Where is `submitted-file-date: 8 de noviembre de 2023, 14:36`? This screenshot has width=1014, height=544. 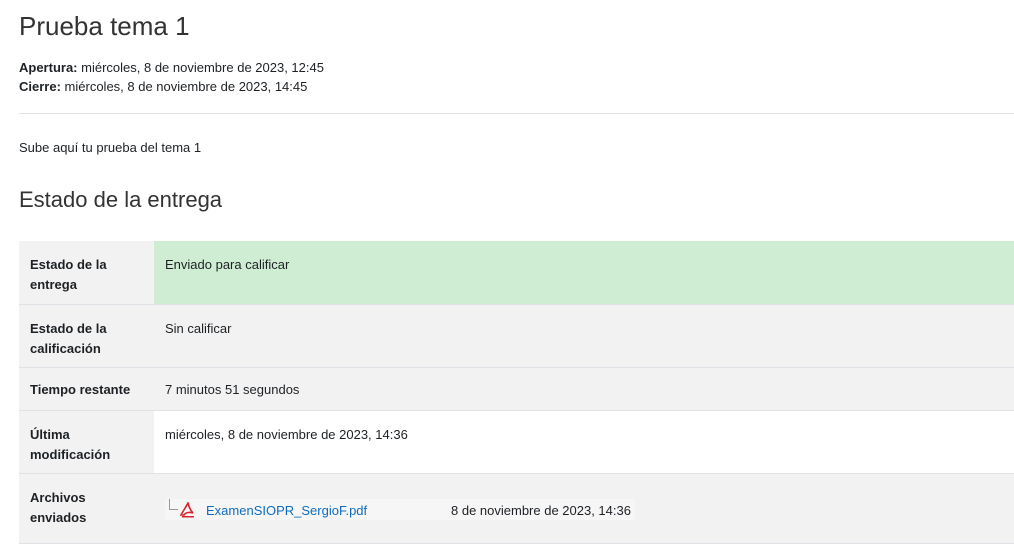 submitted-file-date: 8 de noviembre de 2023, 14:36 is located at coordinates (541, 510).